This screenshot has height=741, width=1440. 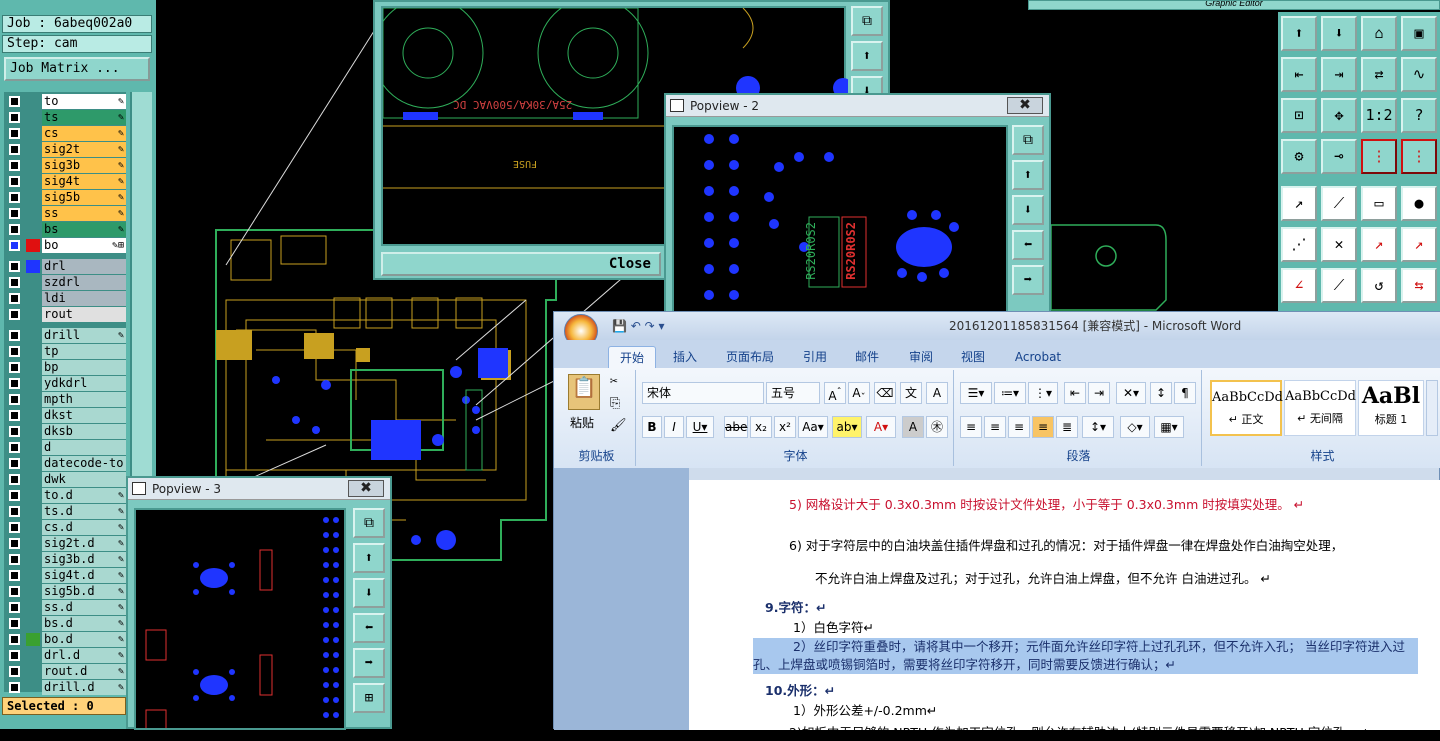 I want to click on layer-row: dwk, so click(x=66, y=479).